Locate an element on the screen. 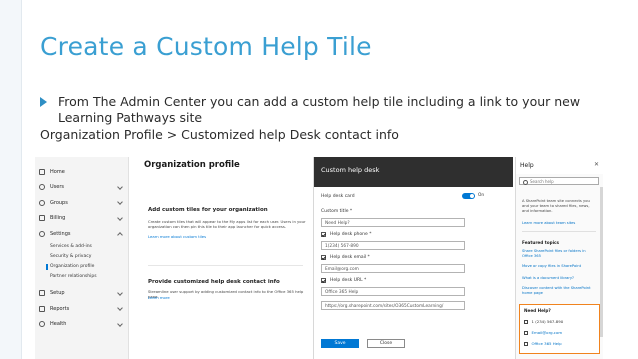 The image size is (638, 359). nav-sub-security: Security & privacy is located at coordinates (81, 257).